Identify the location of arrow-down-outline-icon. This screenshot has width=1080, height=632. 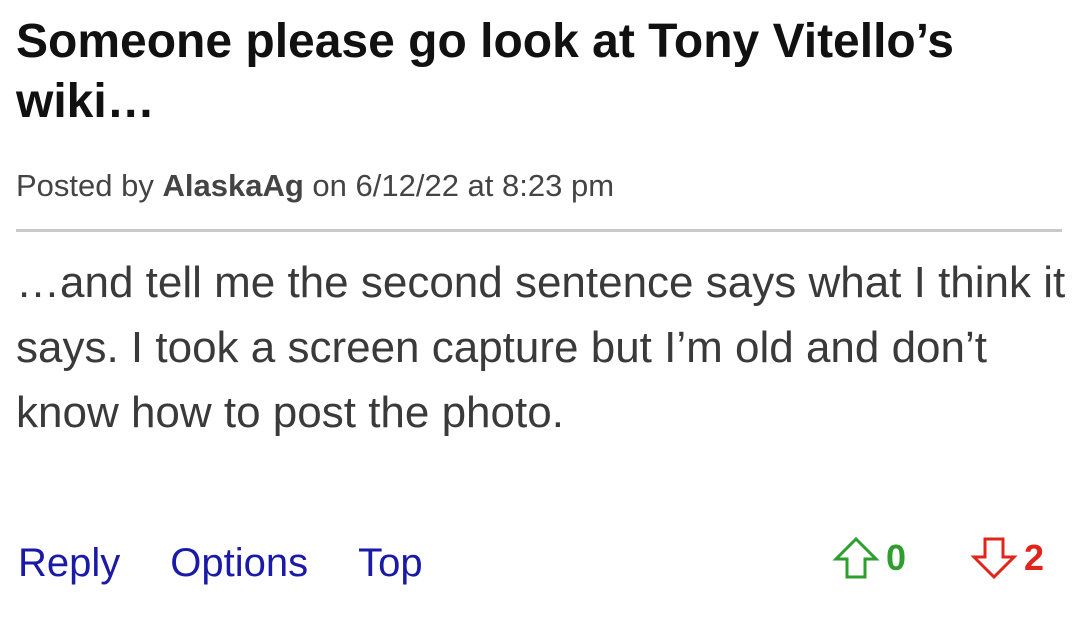
(994, 558).